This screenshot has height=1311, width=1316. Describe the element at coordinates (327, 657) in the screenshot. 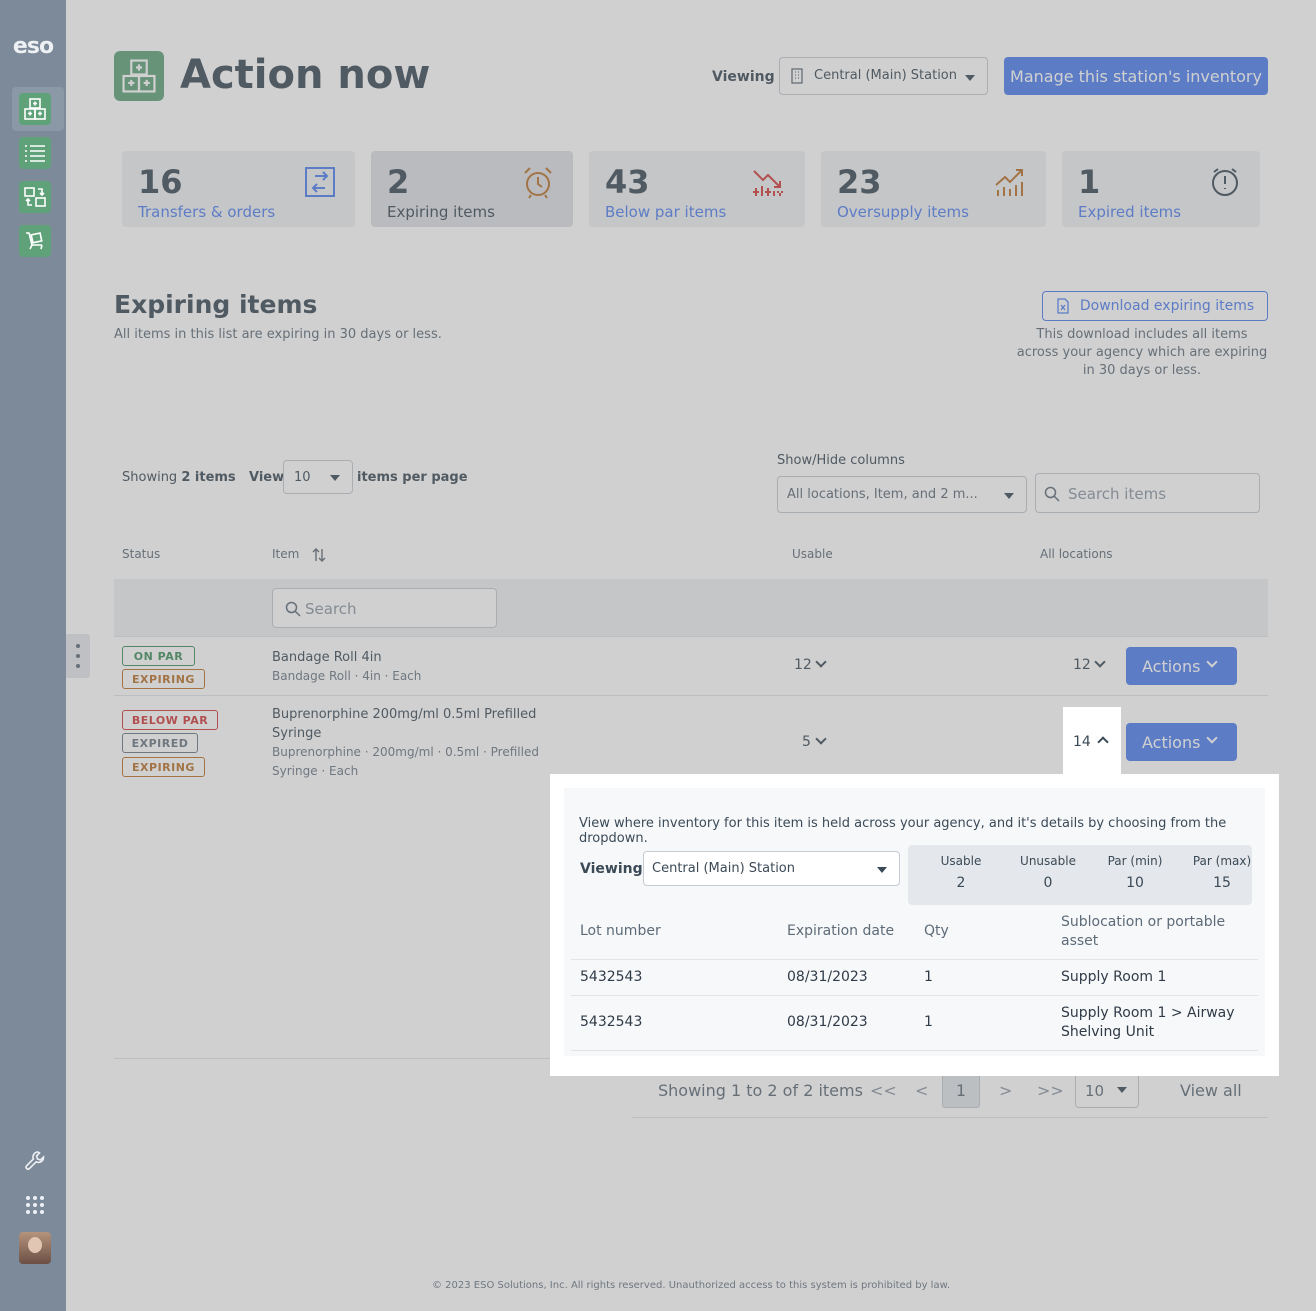

I see `item-name: Bandage Roll 4in` at that location.